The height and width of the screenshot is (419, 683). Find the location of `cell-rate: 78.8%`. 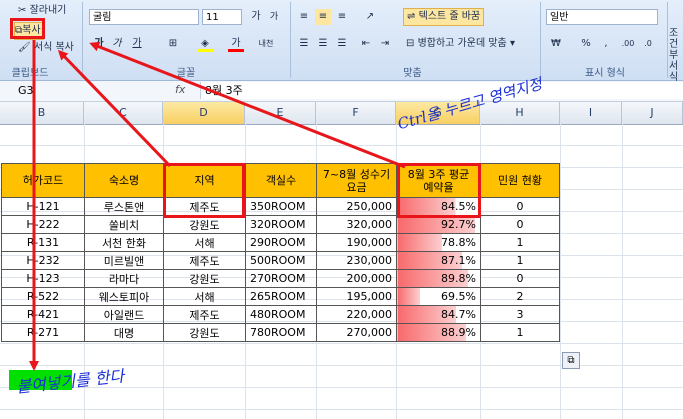

cell-rate: 78.8% is located at coordinates (438, 242).